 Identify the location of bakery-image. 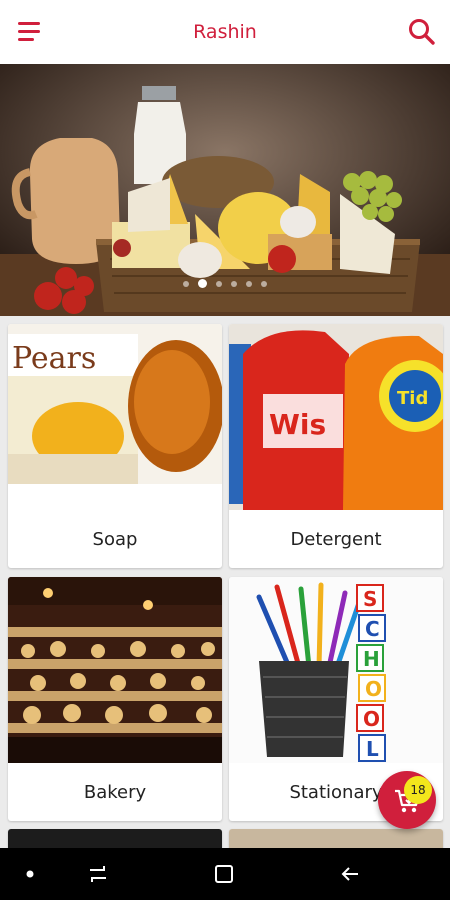
(115, 670).